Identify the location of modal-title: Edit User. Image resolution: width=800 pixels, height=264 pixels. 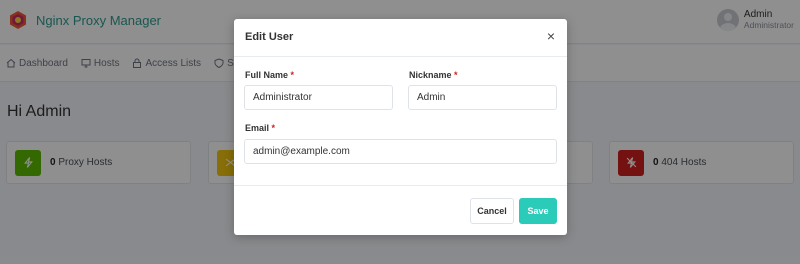
(269, 37).